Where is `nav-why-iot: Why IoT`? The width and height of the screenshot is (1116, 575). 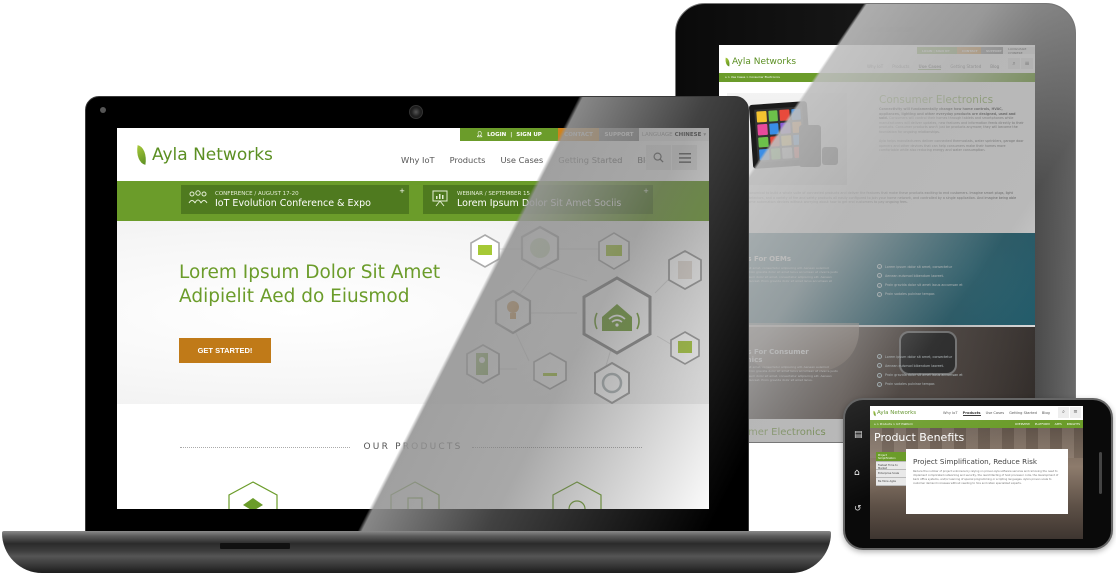 nav-why-iot: Why IoT is located at coordinates (418, 160).